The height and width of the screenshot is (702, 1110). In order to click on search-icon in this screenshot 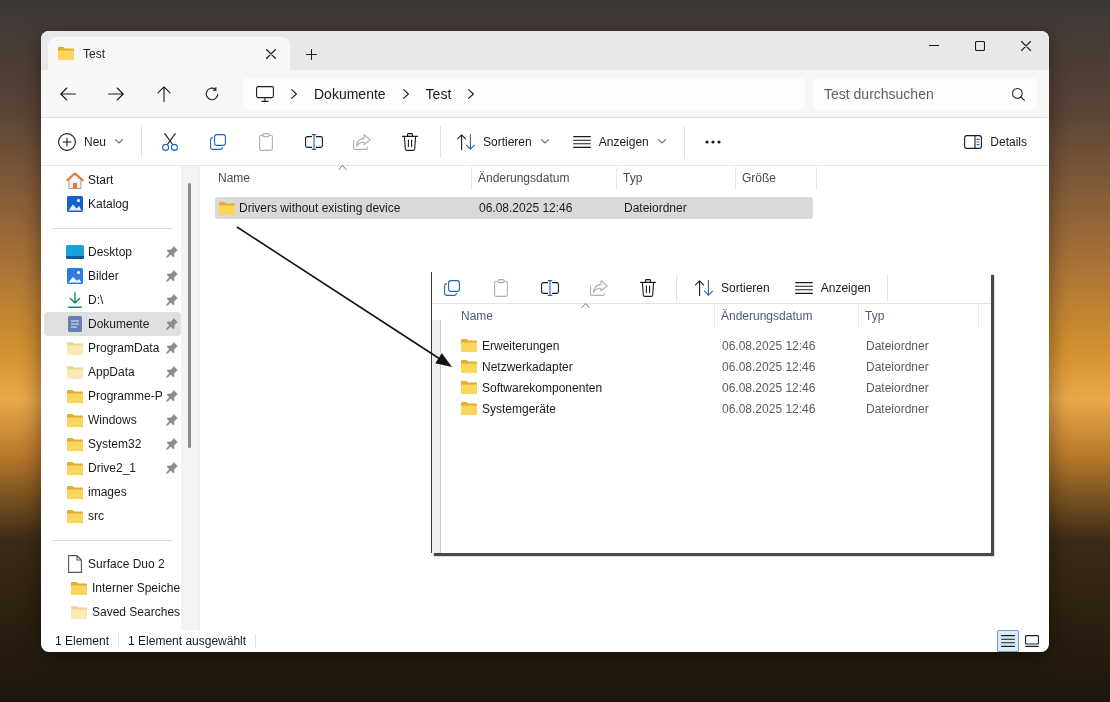, I will do `click(1018, 94)`.